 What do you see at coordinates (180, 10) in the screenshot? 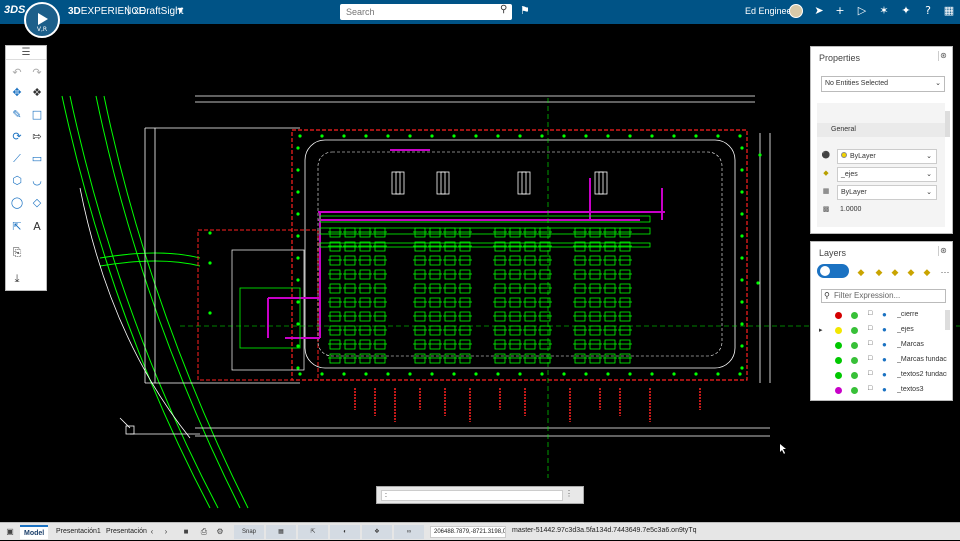
I see `chevron-down-icon: ▼` at bounding box center [180, 10].